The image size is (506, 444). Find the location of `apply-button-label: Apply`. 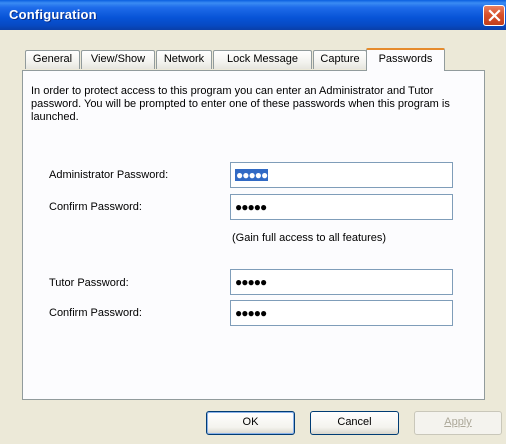

apply-button-label: Apply is located at coordinates (458, 422).